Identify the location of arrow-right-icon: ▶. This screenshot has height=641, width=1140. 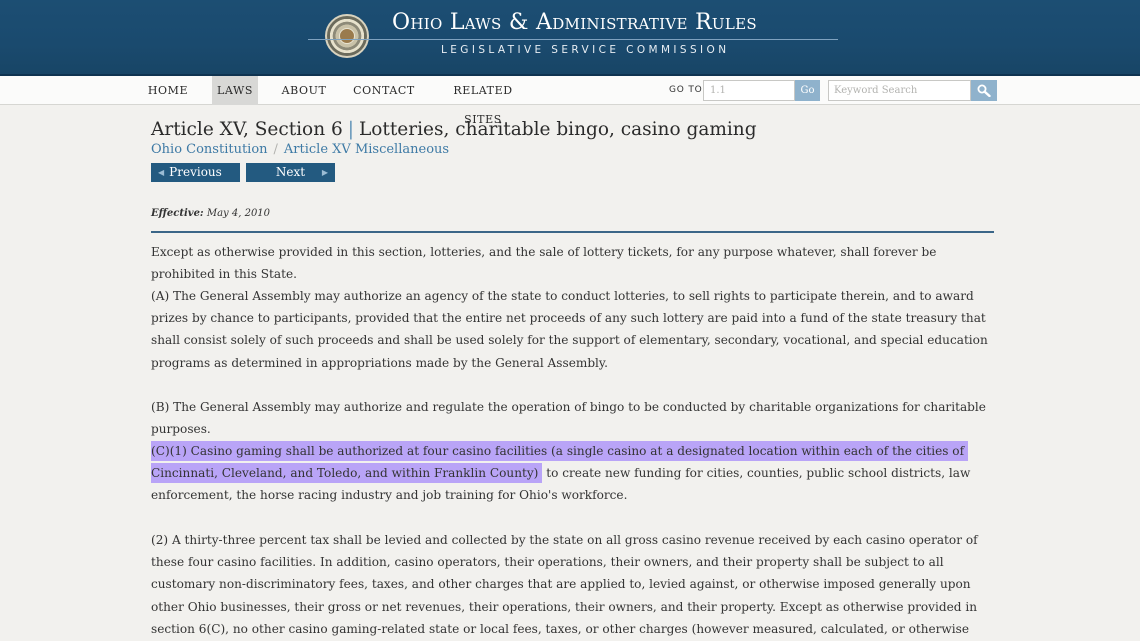
(324, 172).